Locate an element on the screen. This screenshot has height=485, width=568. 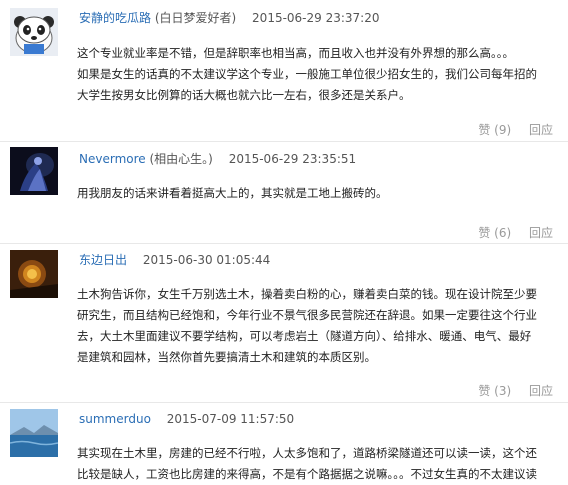
like-button: 赞 (3) is located at coordinates (494, 391).